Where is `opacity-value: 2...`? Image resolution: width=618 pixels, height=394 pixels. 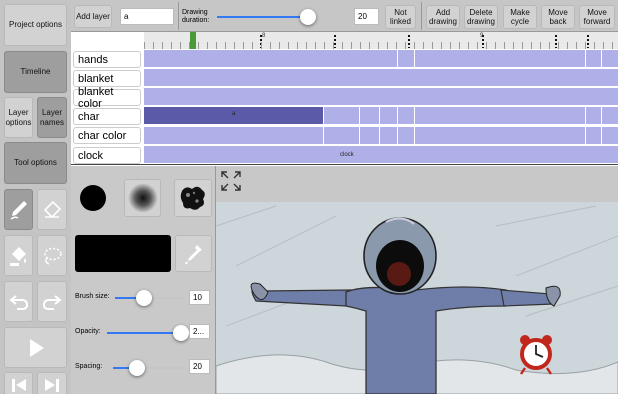 opacity-value: 2... is located at coordinates (199, 331).